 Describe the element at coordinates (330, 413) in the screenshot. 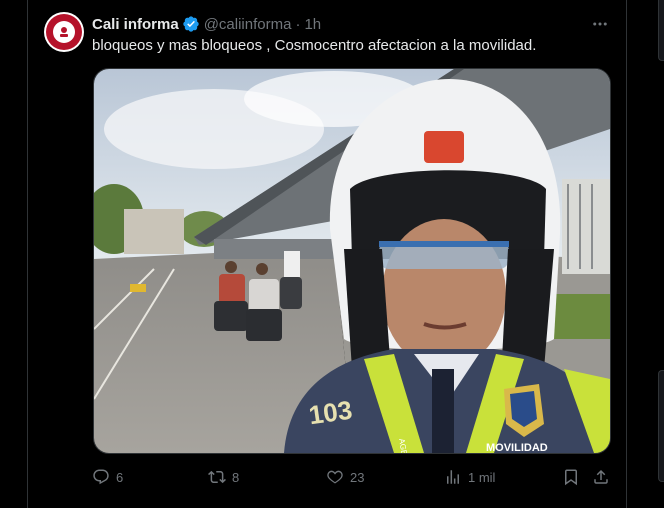

I see `vest-number: 103` at that location.